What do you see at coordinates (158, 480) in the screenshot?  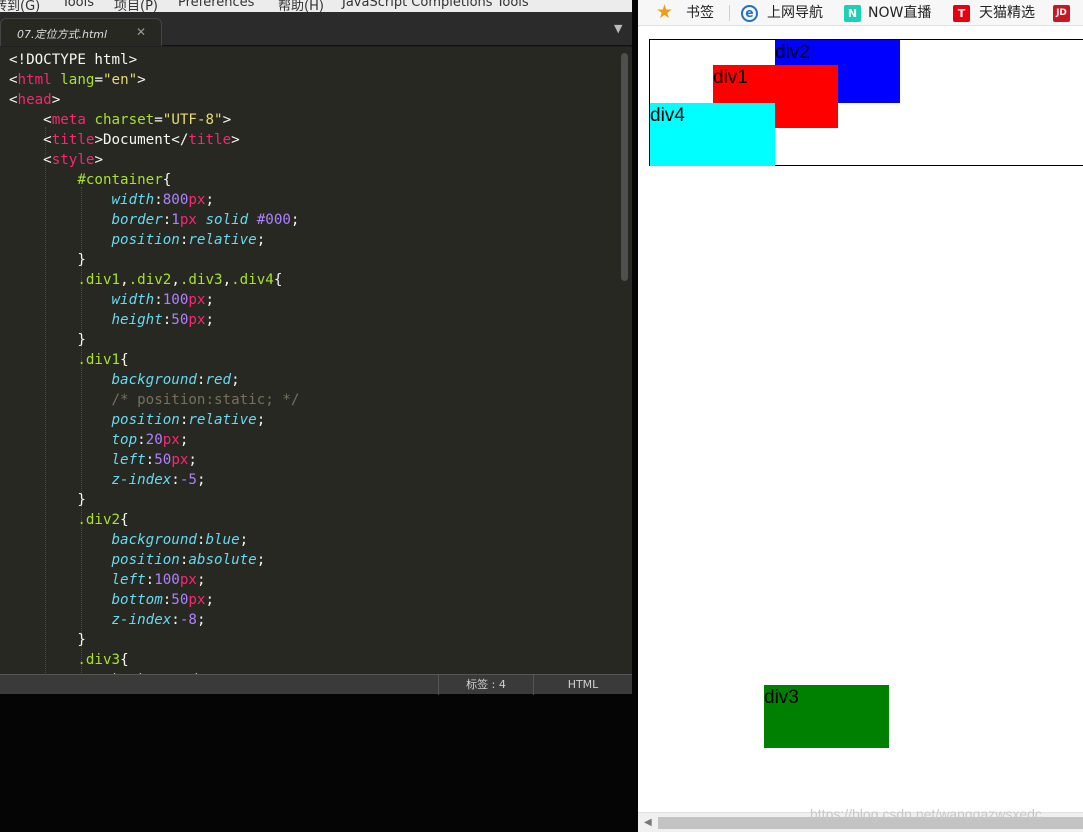 I see `code-line: z-index:-5;` at bounding box center [158, 480].